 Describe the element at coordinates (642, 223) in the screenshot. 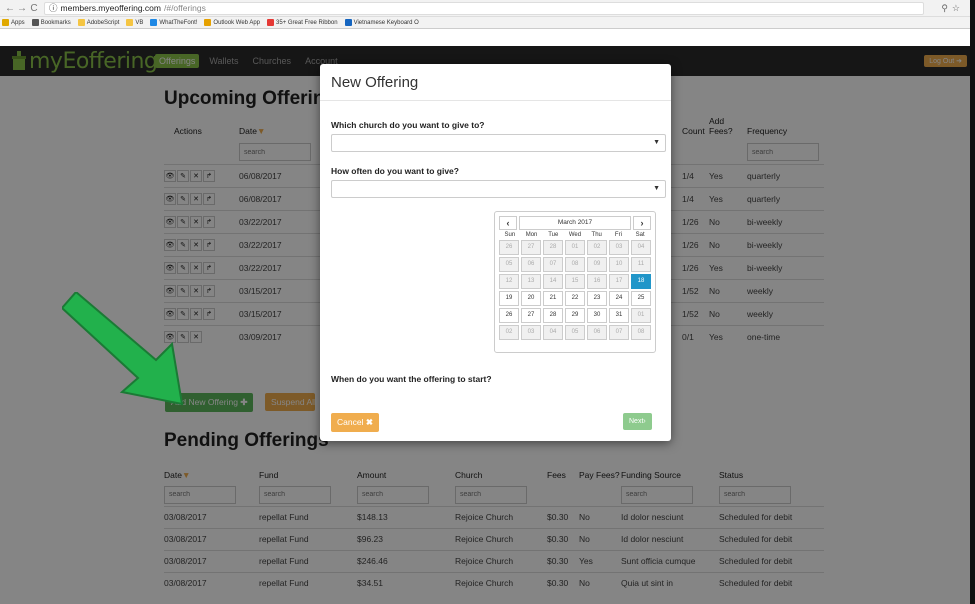

I see `next-month-button: ›` at that location.